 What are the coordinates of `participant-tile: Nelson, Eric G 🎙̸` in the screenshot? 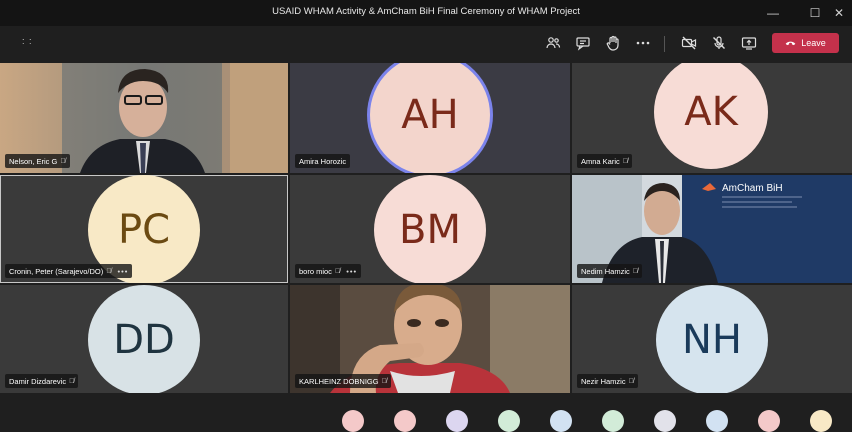 It's located at (144, 118).